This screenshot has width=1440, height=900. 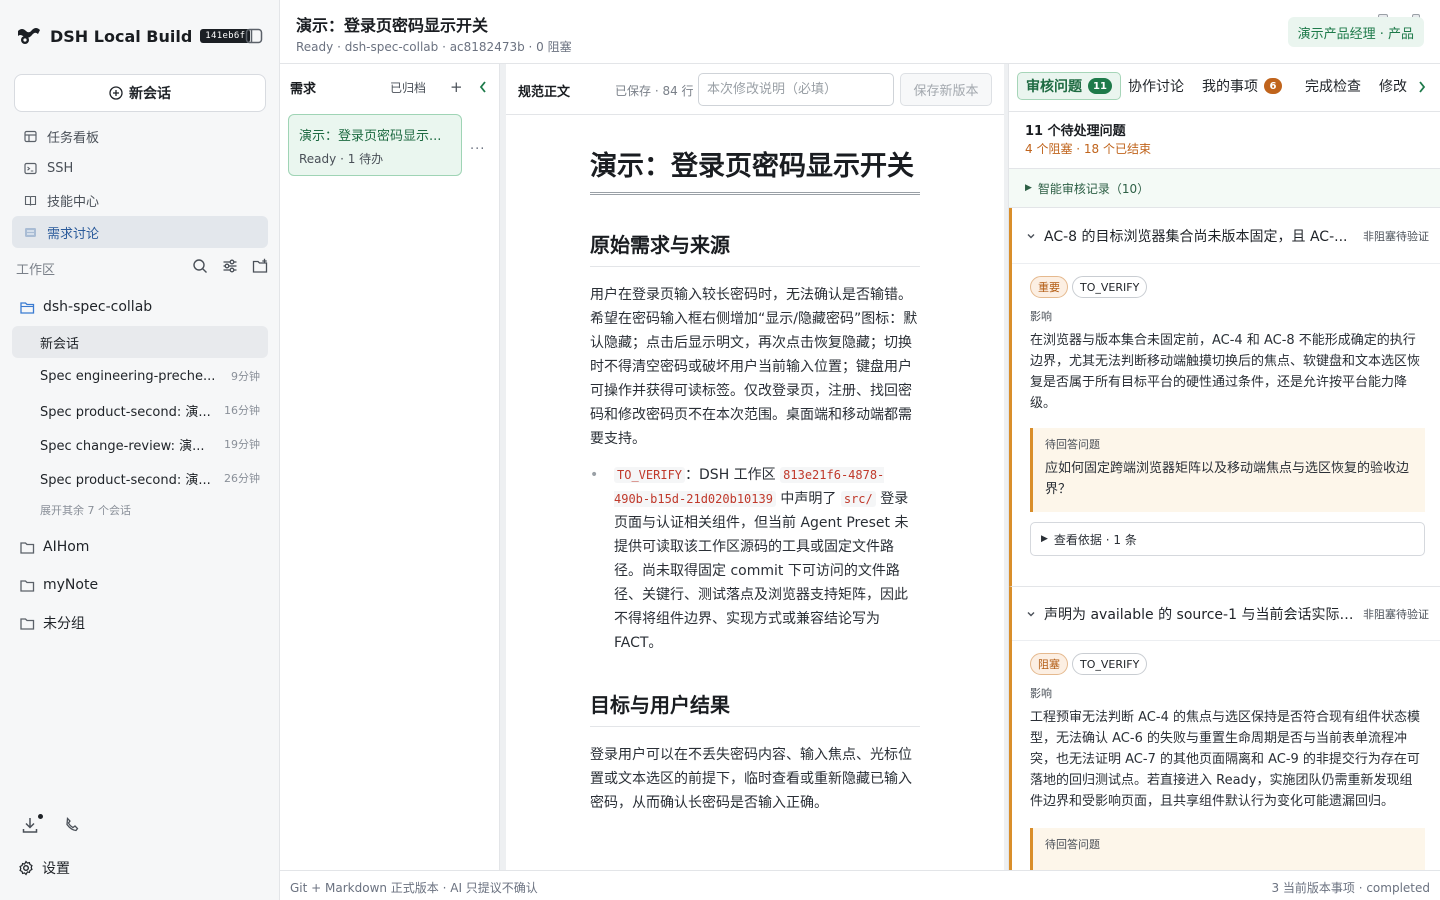 I want to click on workspace-label: 工作区, so click(x=36, y=270).